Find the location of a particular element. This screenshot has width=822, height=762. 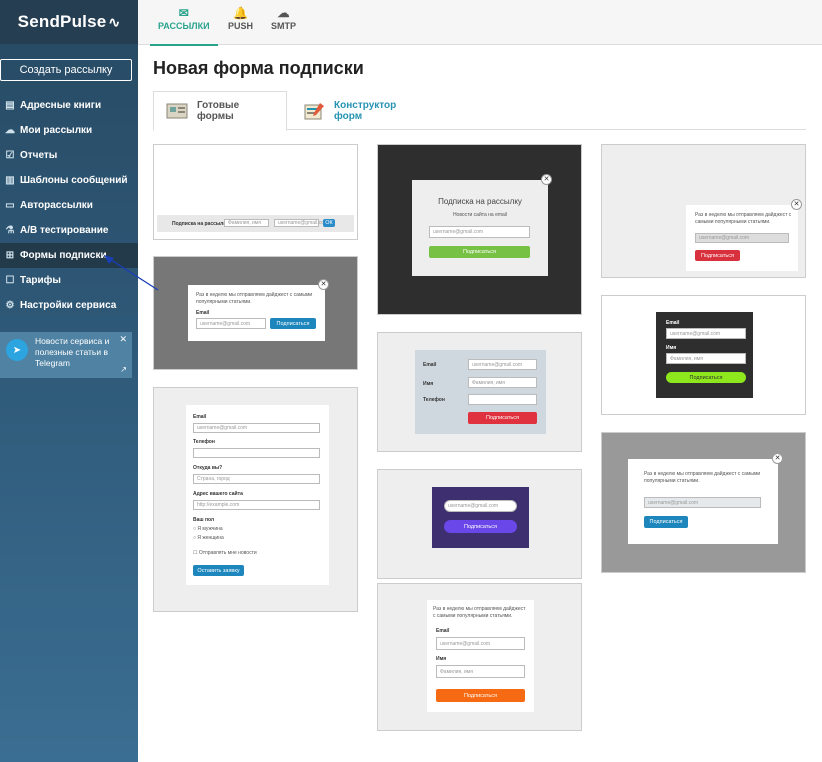

sidebar-item-automation: ▭ Авторассылки is located at coordinates (69, 205).